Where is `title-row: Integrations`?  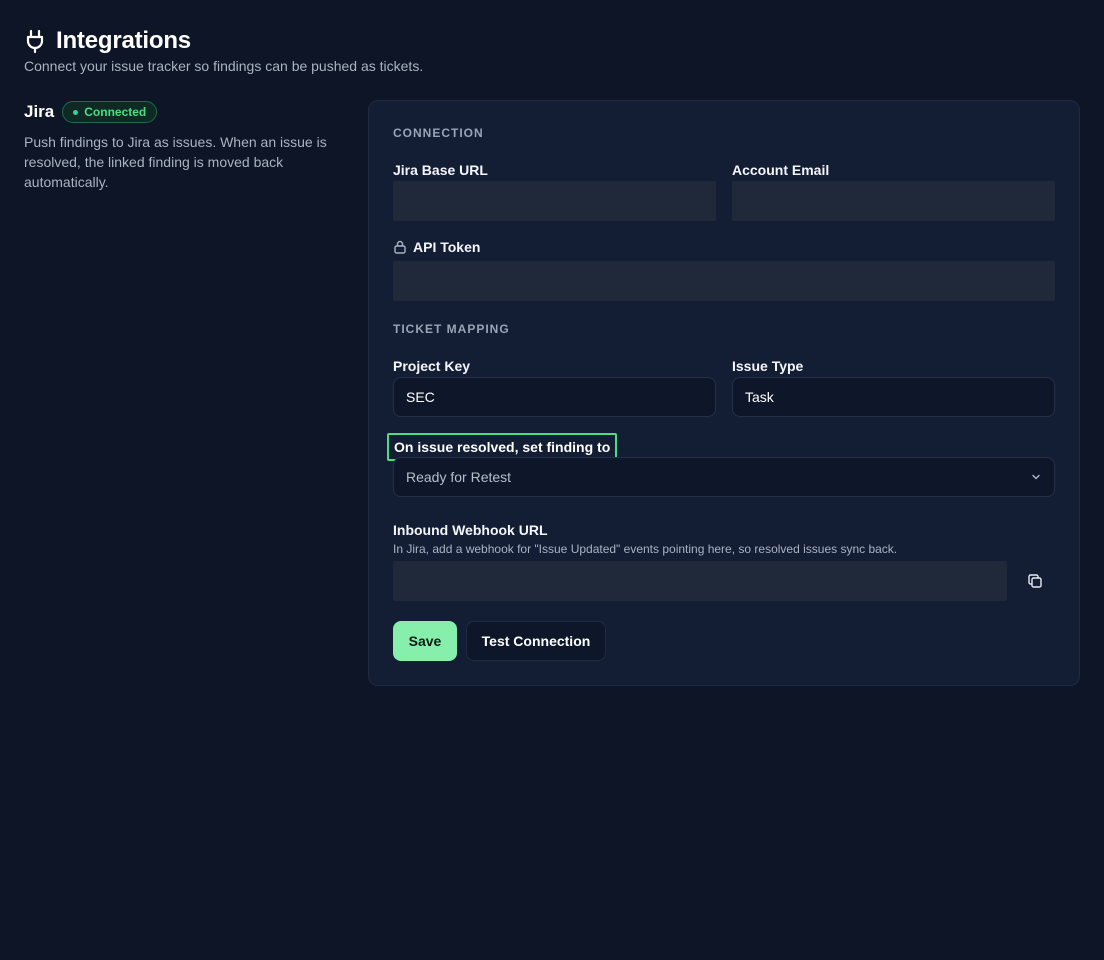 title-row: Integrations is located at coordinates (223, 41).